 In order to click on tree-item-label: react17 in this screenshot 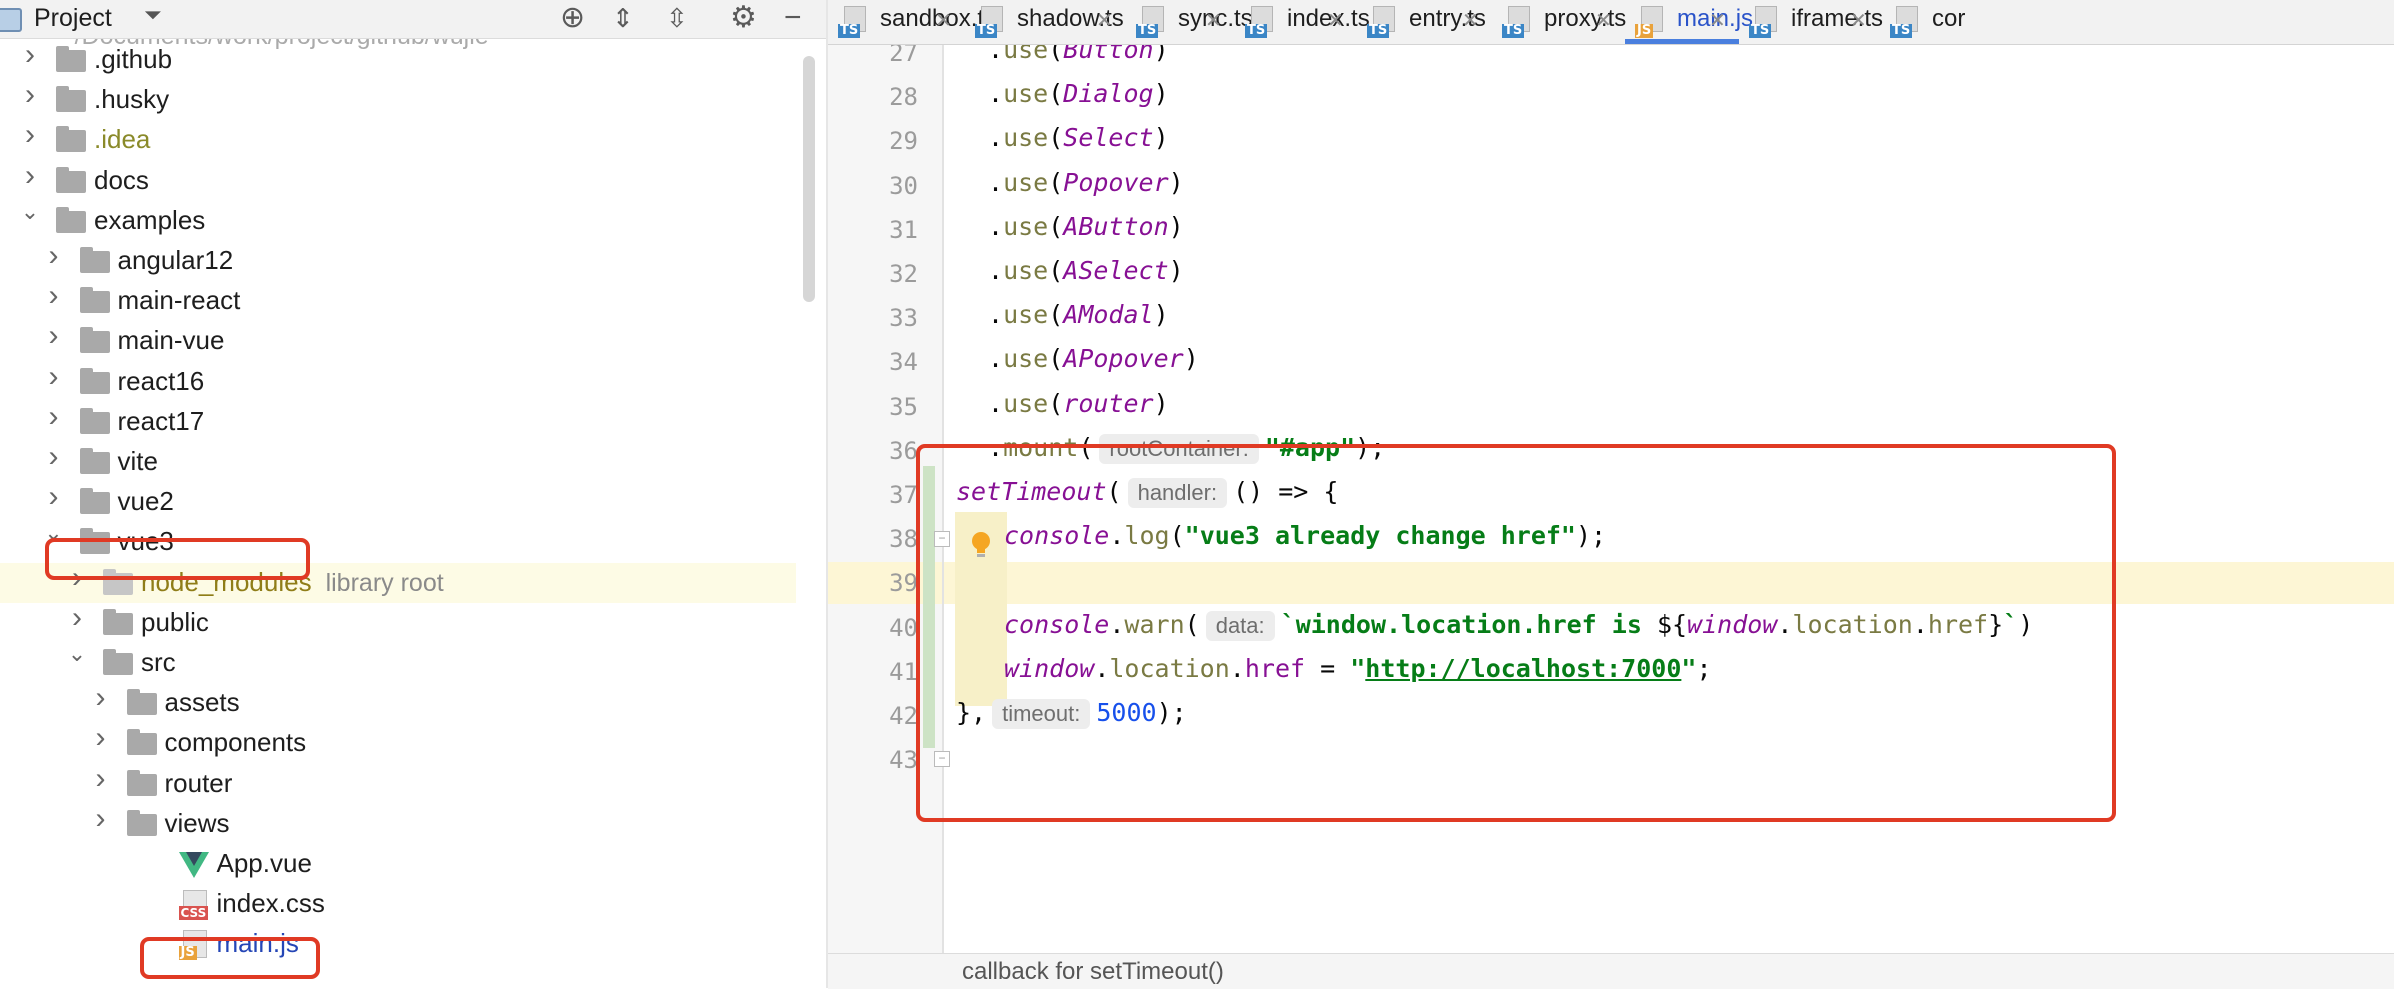, I will do `click(161, 420)`.